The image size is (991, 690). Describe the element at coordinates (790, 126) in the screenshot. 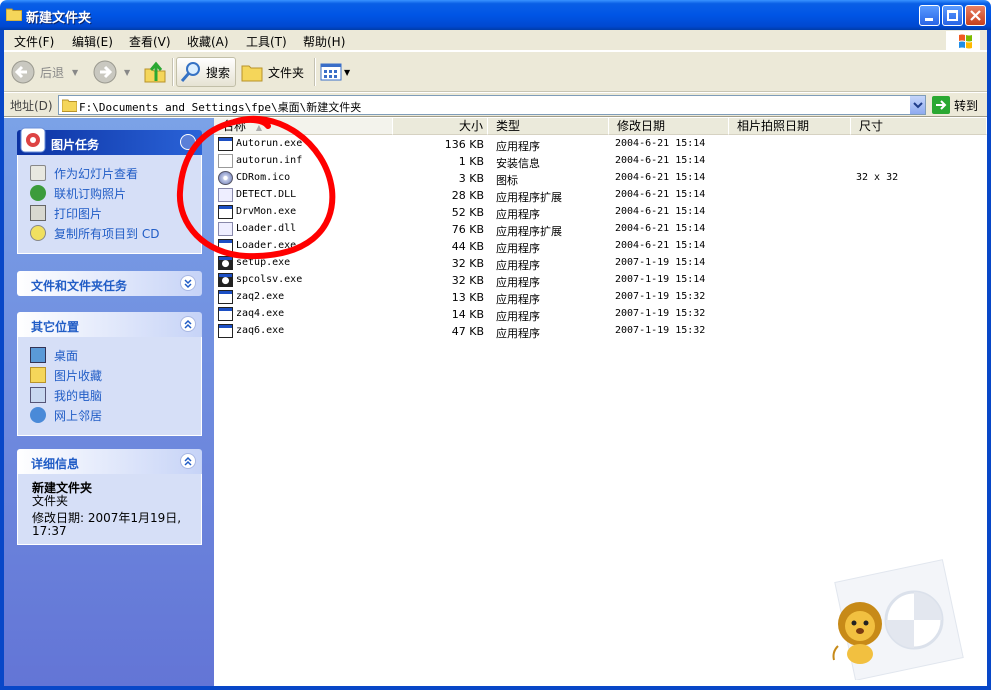

I see `column-date-taken: 相片拍照日期` at that location.